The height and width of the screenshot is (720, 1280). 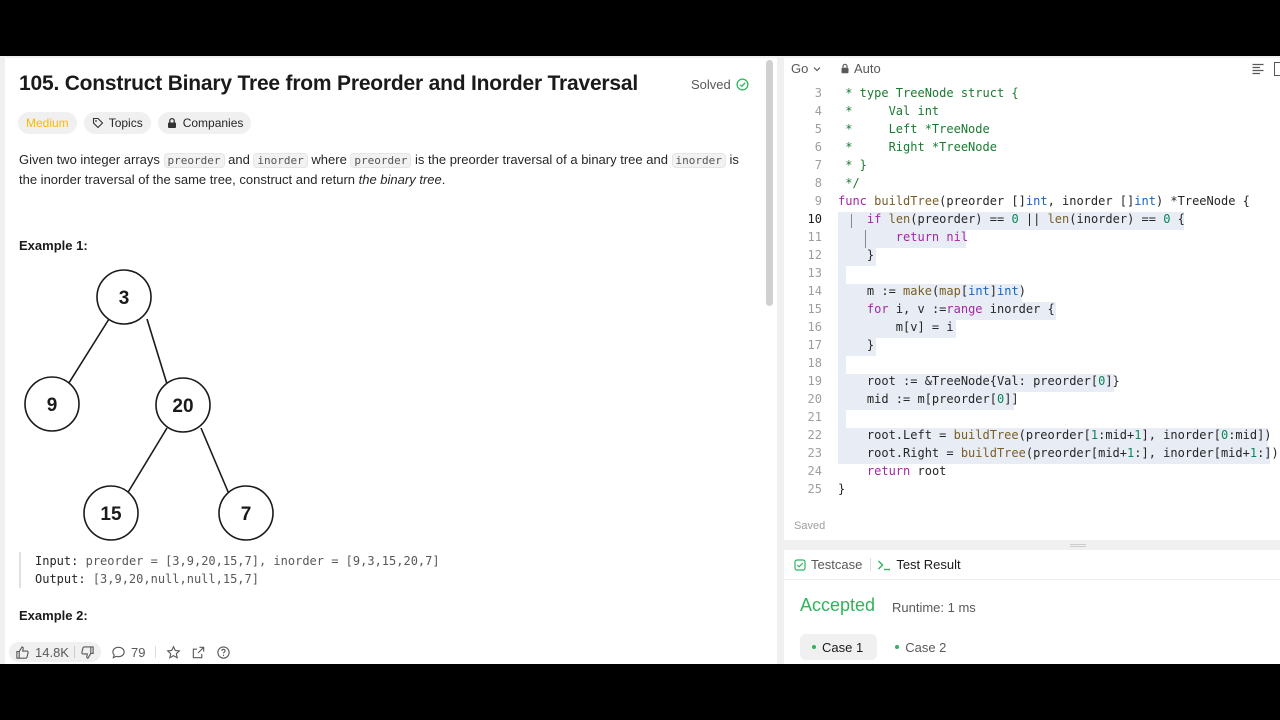 I want to click on companies-button: Companies, so click(x=204, y=123).